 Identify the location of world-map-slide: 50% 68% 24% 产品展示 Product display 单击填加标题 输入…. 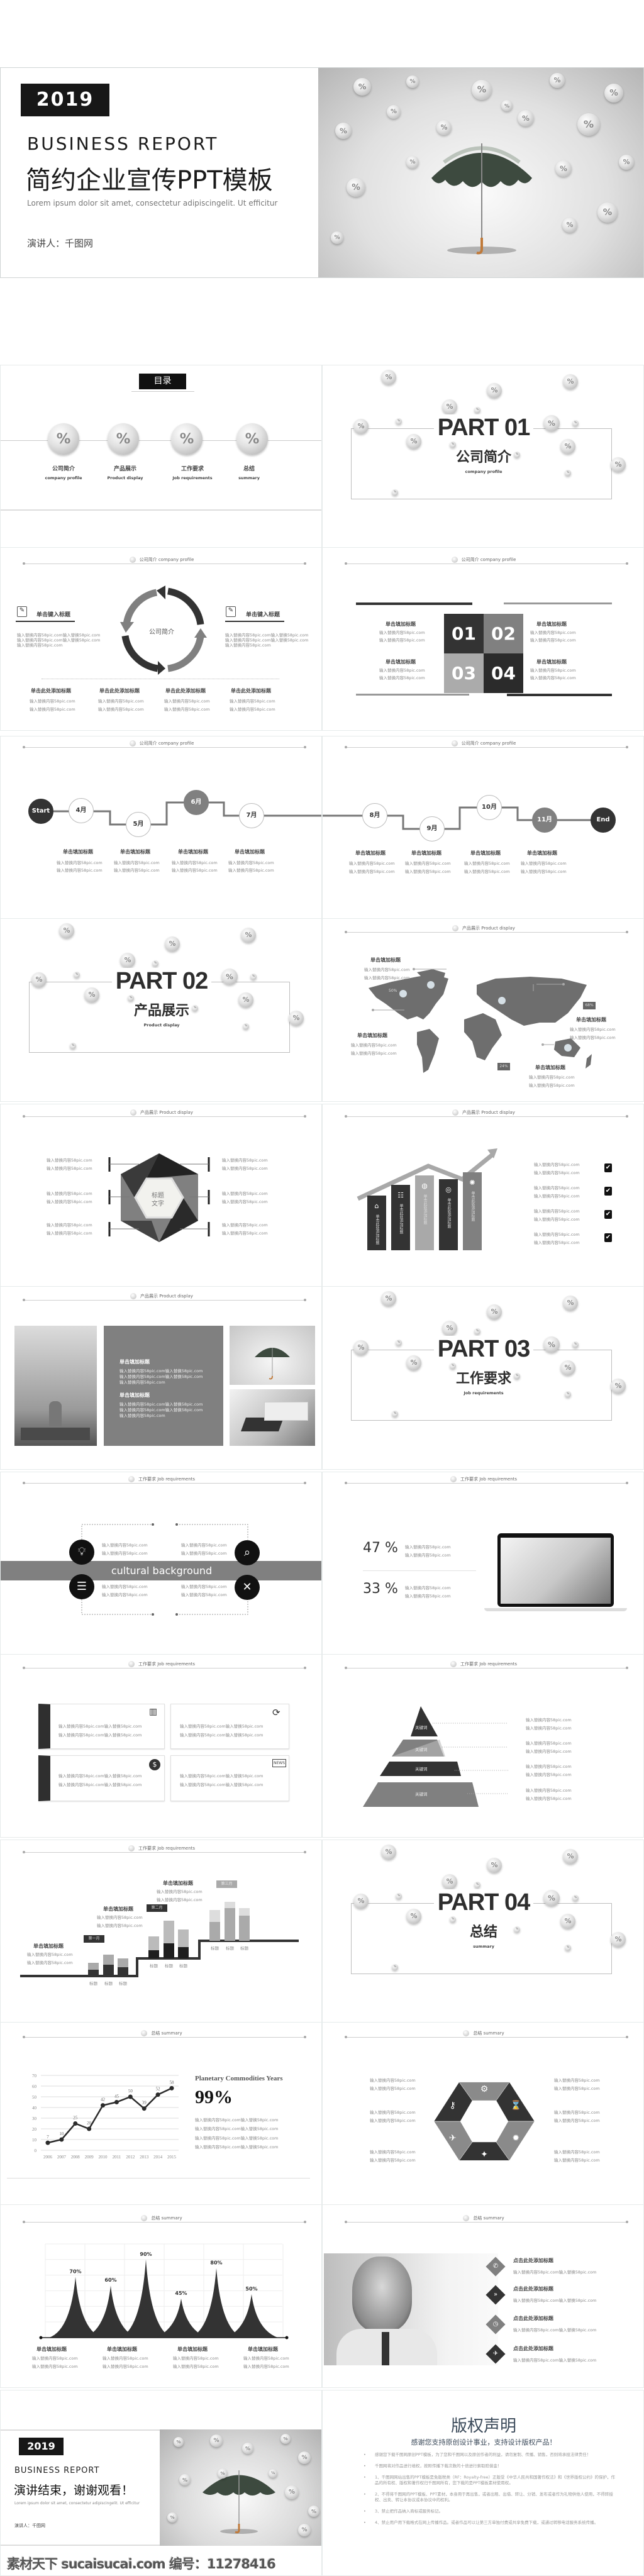
(483, 1010).